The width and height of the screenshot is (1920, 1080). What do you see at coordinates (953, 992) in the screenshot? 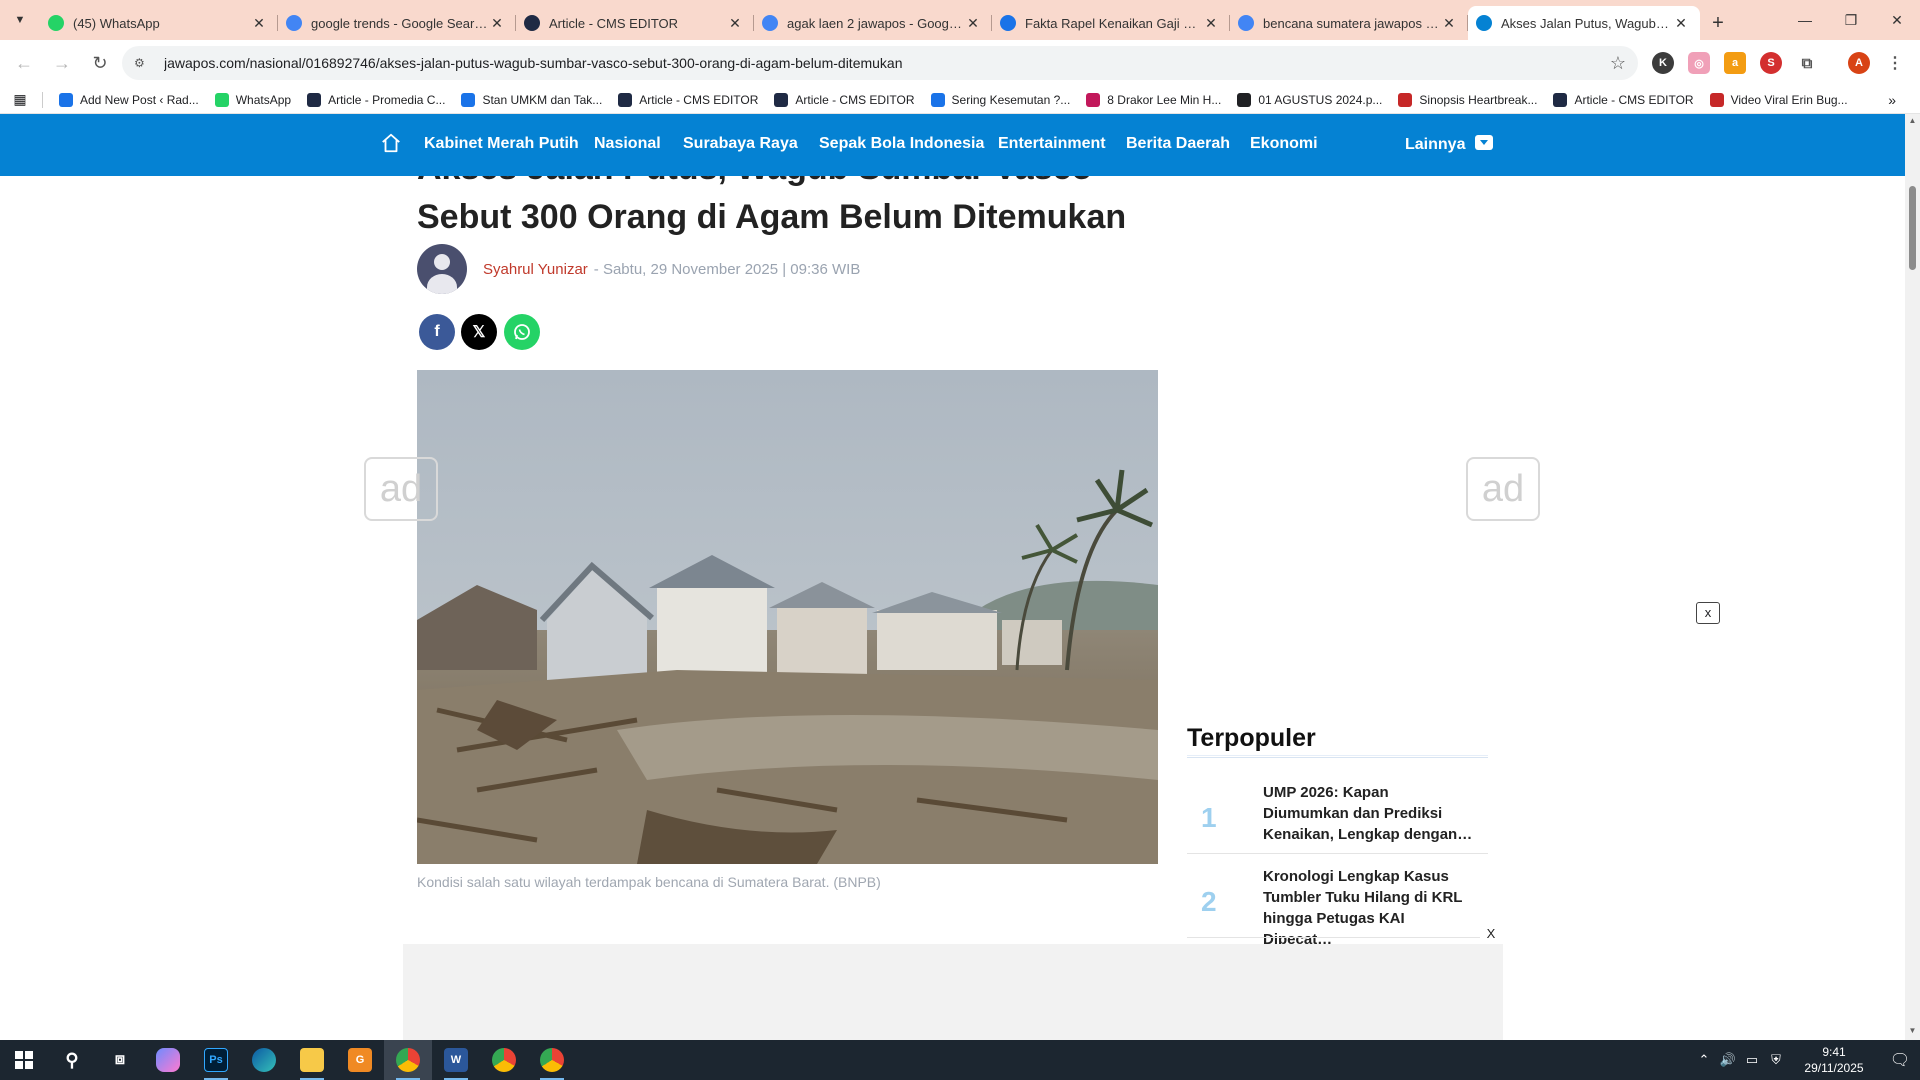
I see `bottom-ad-banner` at bounding box center [953, 992].